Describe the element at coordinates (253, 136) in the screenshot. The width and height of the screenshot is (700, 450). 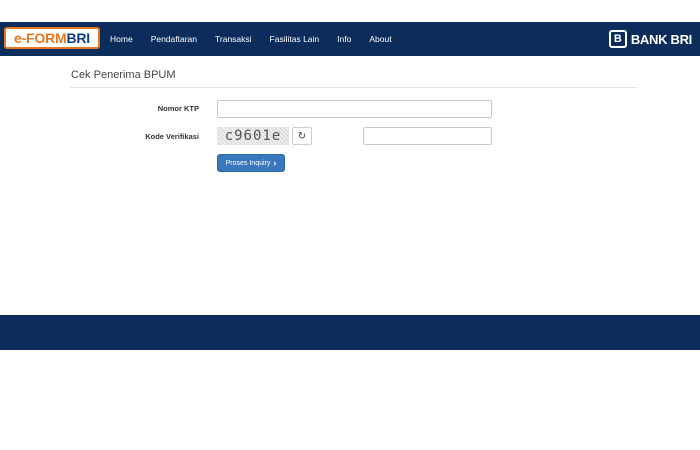
I see `captcha-image: c9601e` at that location.